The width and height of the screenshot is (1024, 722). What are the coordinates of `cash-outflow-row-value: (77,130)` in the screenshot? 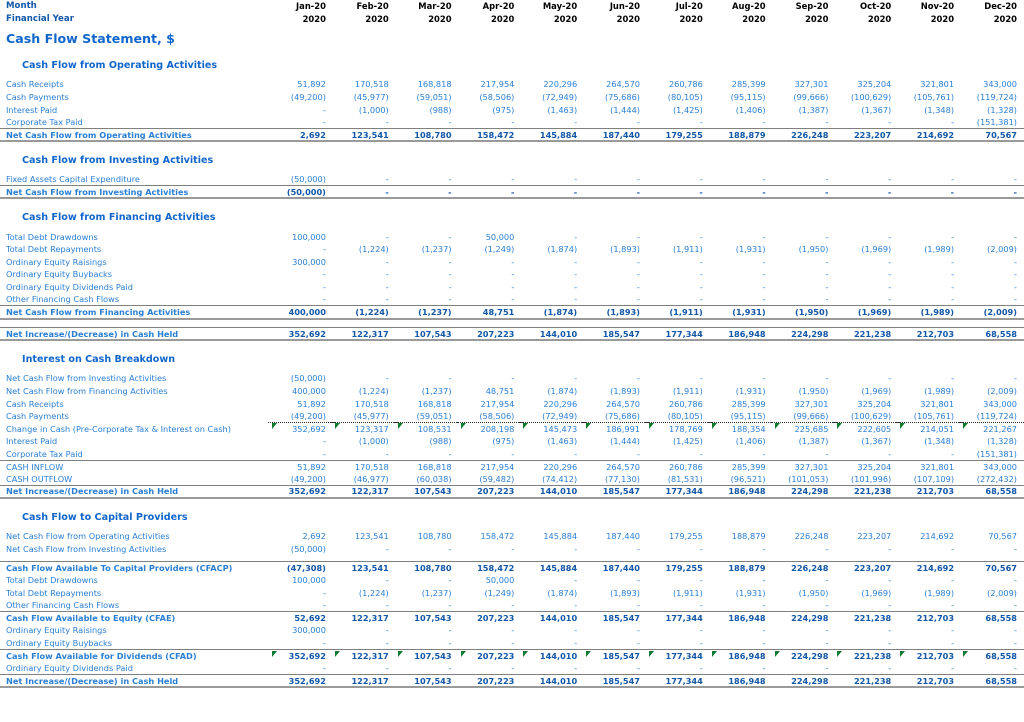 It's located at (622, 478).